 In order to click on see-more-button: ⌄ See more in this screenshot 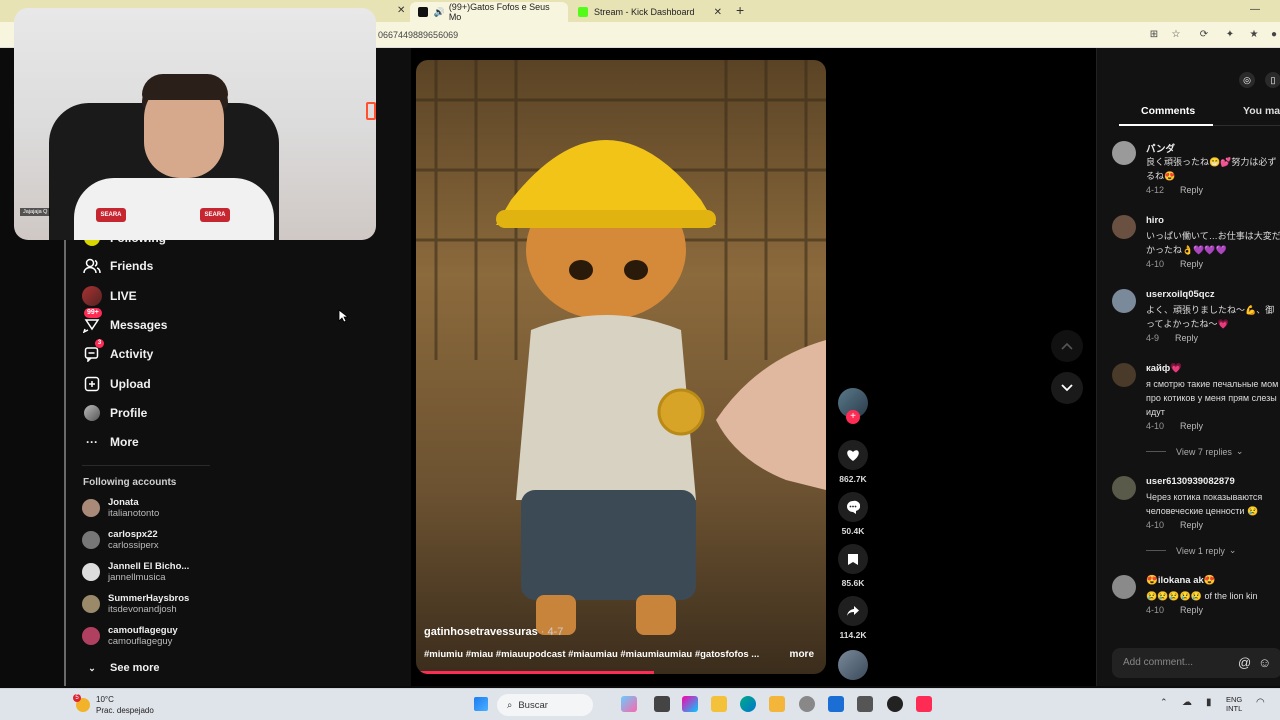, I will do `click(120, 668)`.